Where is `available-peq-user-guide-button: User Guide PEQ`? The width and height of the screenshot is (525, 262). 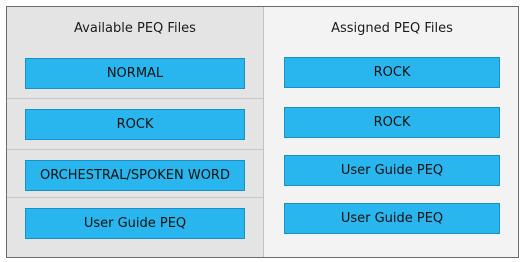
available-peq-user-guide-button: User Guide PEQ is located at coordinates (135, 223).